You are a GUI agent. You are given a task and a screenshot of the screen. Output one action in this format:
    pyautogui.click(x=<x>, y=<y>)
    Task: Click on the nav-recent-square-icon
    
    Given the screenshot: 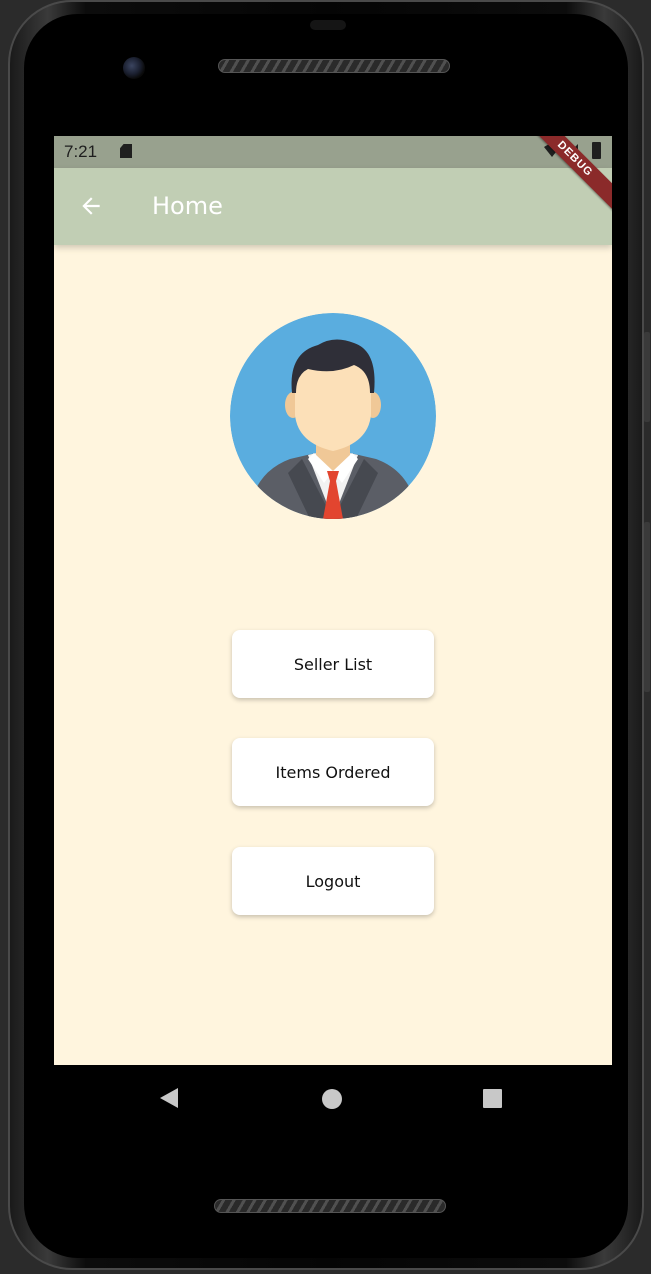 What is the action you would take?
    pyautogui.click(x=492, y=1098)
    